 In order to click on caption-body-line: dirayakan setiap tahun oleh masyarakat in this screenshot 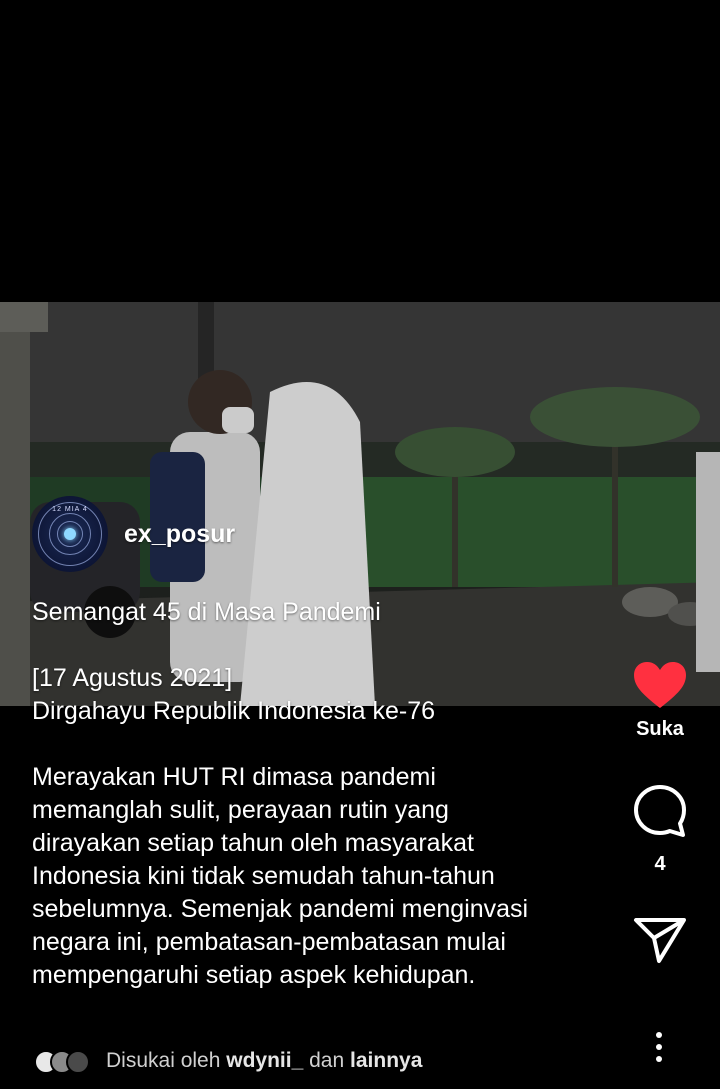, I will do `click(253, 843)`.